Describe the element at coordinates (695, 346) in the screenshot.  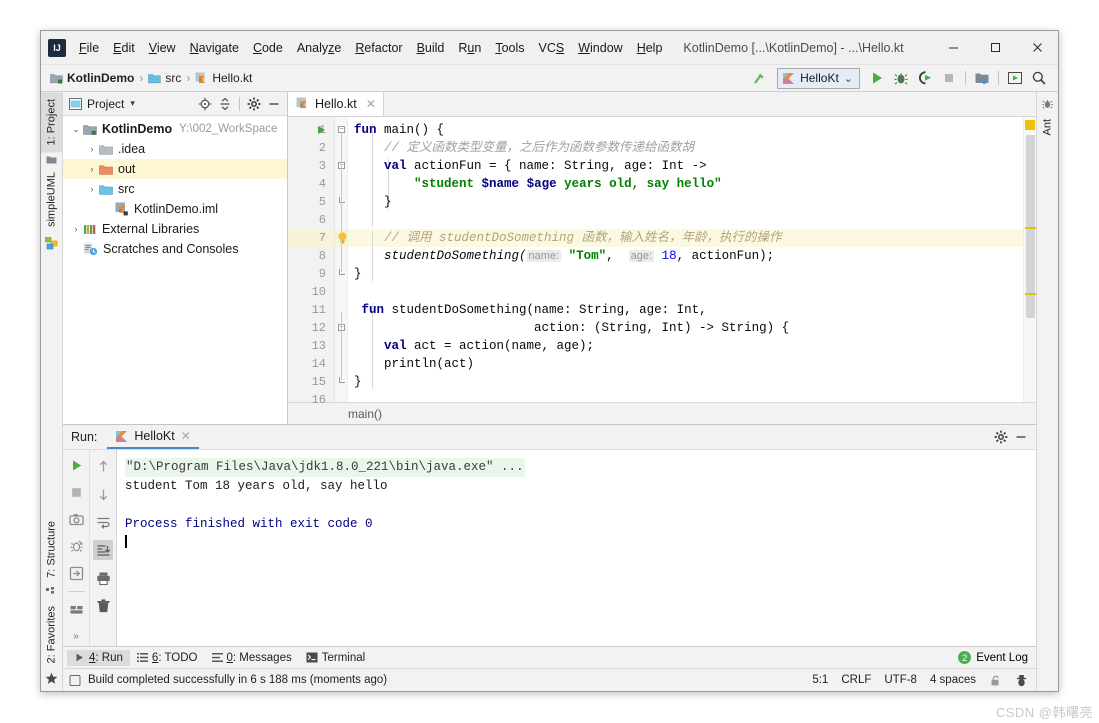
I see `code-line: val act = action(name, age);` at that location.